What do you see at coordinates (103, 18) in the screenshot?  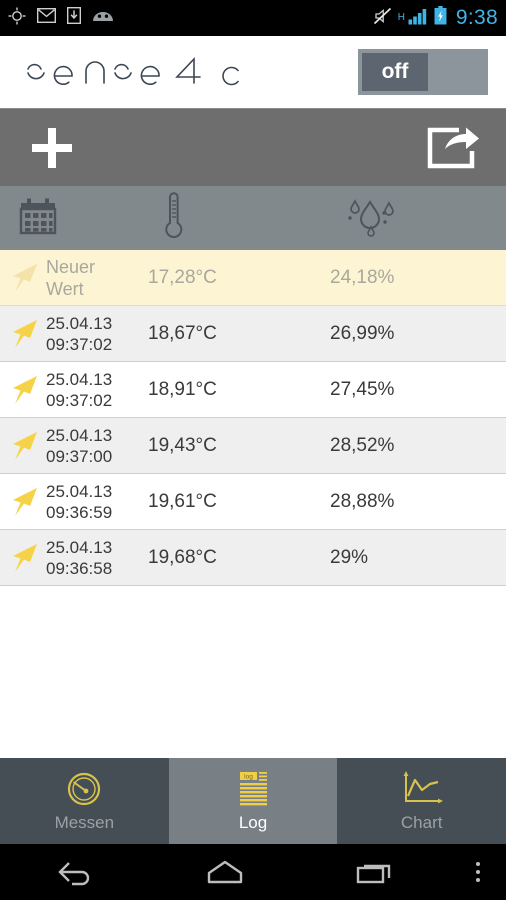 I see `android-robot-icon` at bounding box center [103, 18].